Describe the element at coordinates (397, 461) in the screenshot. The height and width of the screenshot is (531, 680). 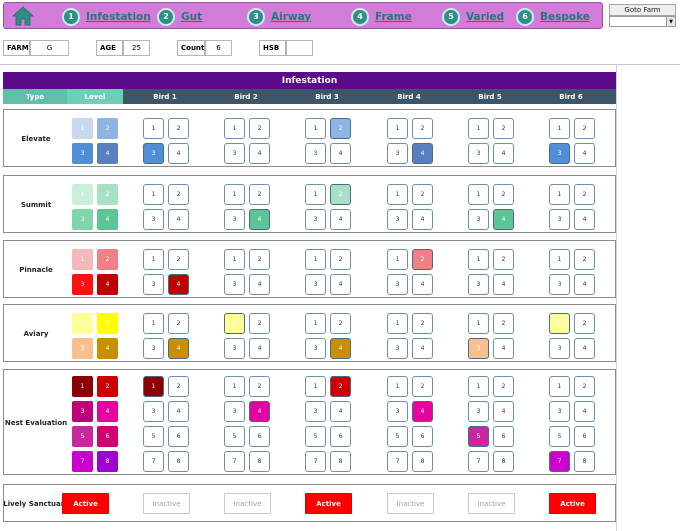
I see `score-cell-bird-4: 7` at that location.